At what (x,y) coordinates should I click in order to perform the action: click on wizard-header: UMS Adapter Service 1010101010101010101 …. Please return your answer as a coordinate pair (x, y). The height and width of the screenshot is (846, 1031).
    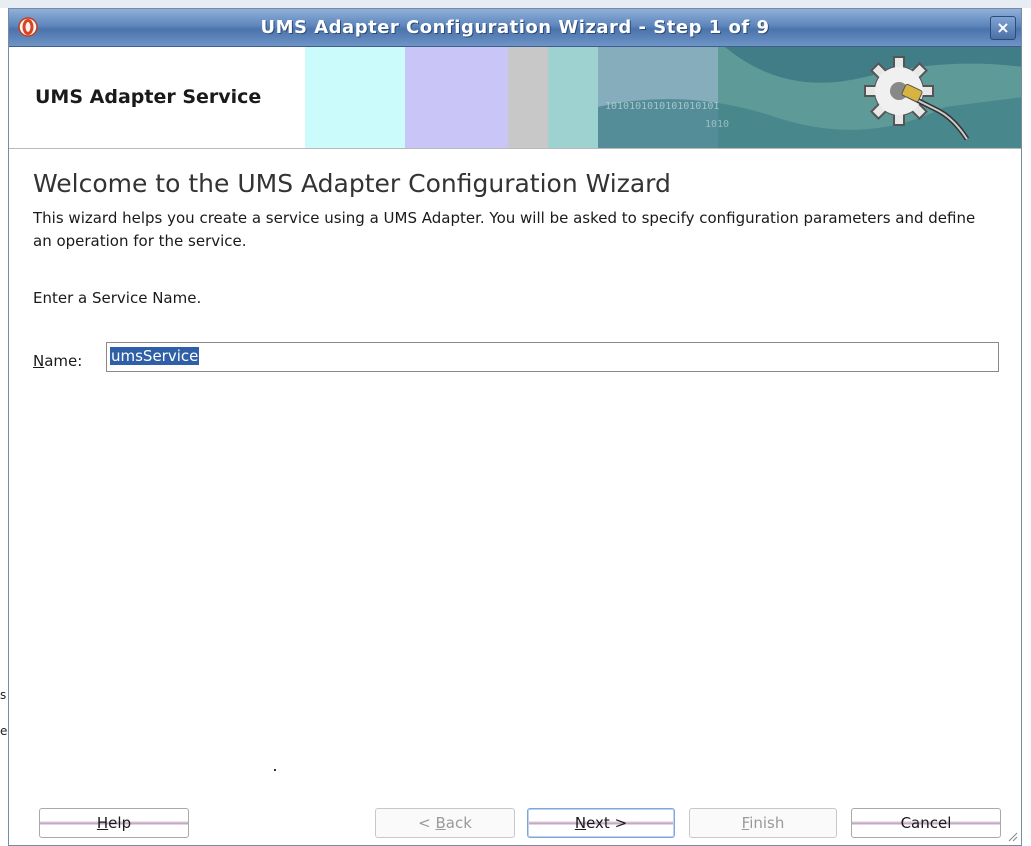
    Looking at the image, I should click on (515, 98).